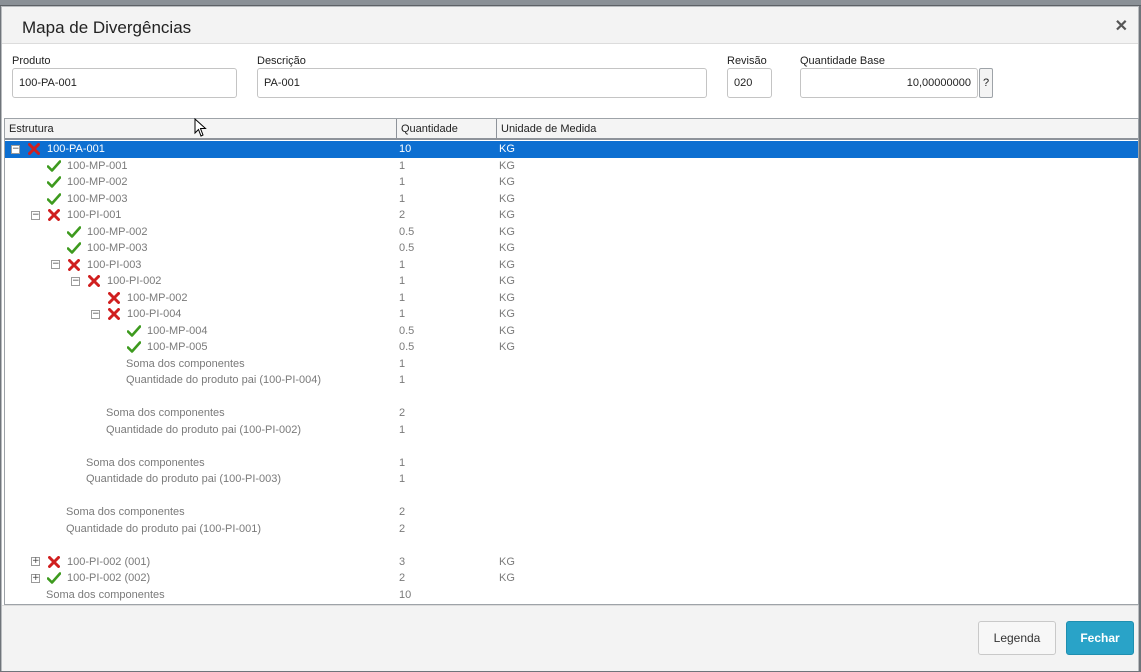  Describe the element at coordinates (154, 314) in the screenshot. I see `structure-label: 100-PI-004` at that location.